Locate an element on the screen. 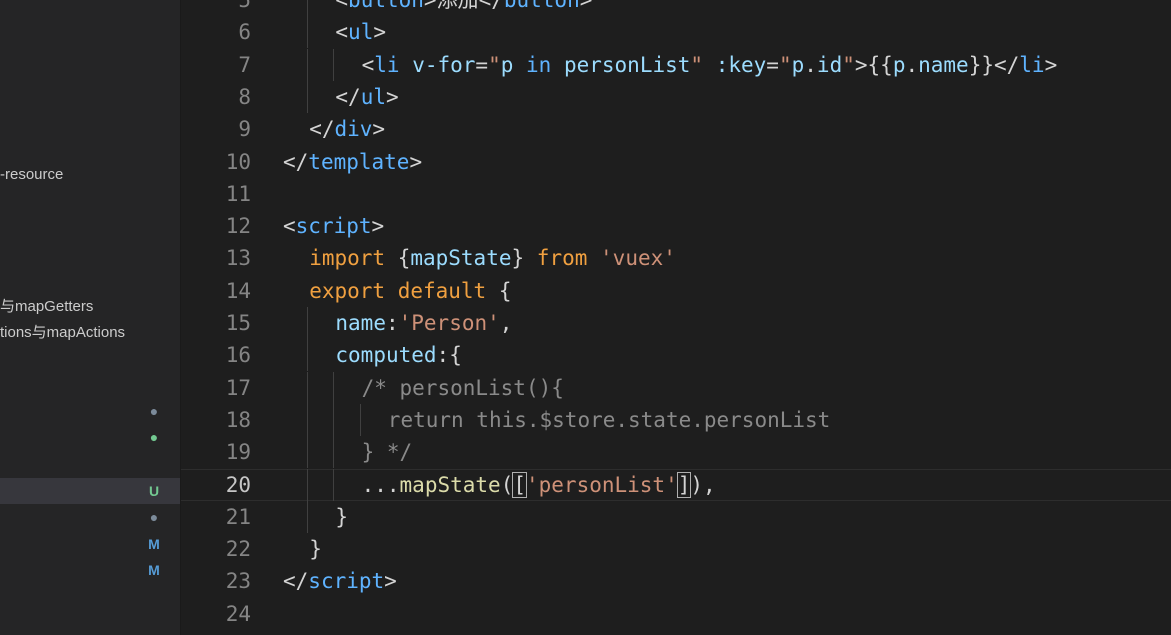 This screenshot has height=635, width=1171. code-text: </template> is located at coordinates (352, 162).